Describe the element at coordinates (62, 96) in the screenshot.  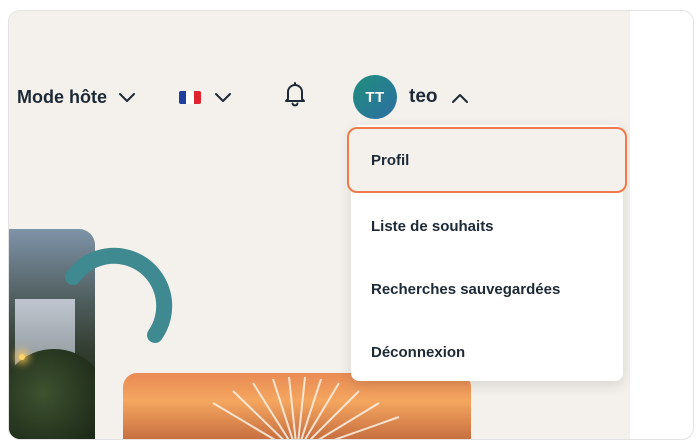
I see `host-mode-label: Mode hôte` at that location.